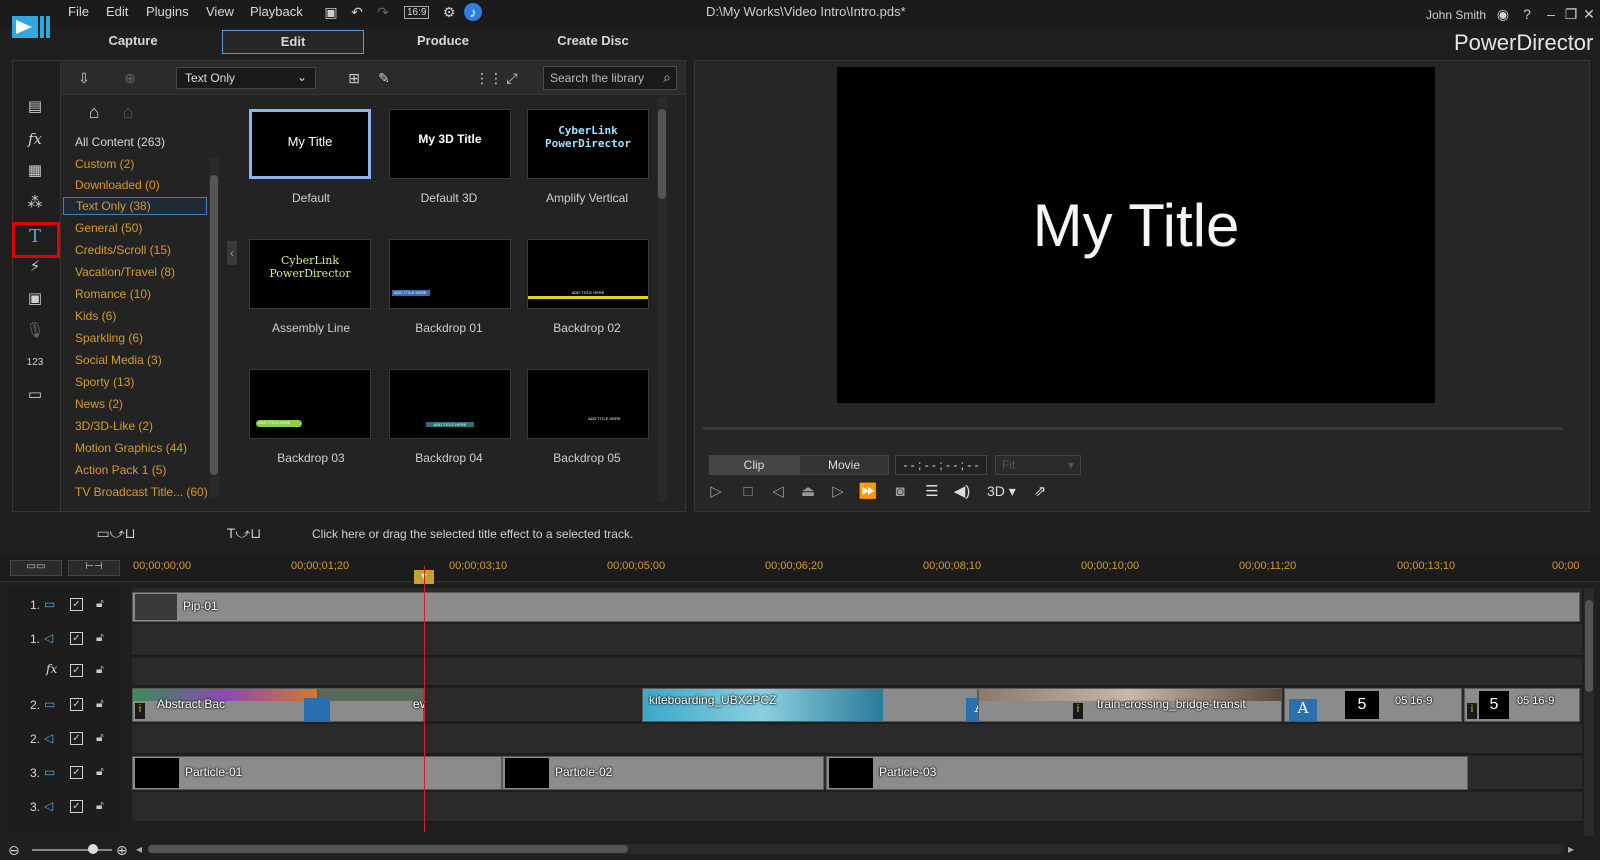 This screenshot has width=1600, height=860. What do you see at coordinates (99, 404) in the screenshot?
I see `category-item: News (2)` at bounding box center [99, 404].